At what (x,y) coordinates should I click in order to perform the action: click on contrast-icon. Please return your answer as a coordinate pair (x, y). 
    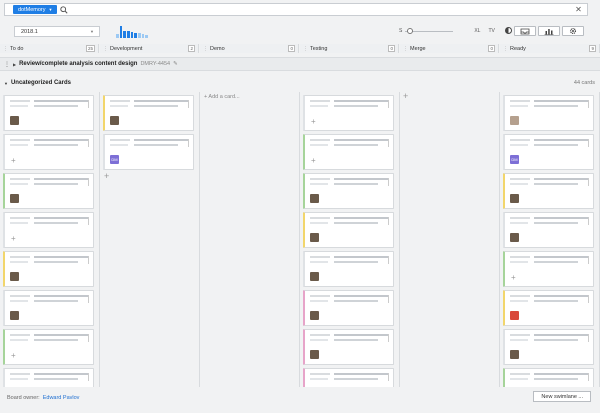
    Looking at the image, I should click on (508, 30).